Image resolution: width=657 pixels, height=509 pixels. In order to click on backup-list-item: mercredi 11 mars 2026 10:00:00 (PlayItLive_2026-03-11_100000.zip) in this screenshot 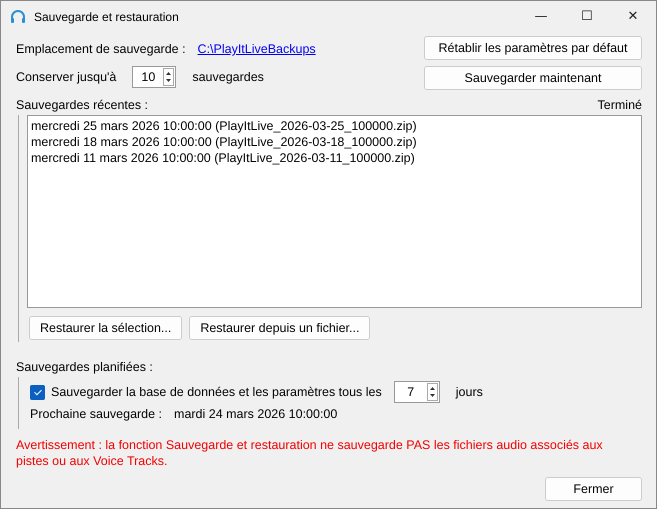, I will do `click(334, 158)`.